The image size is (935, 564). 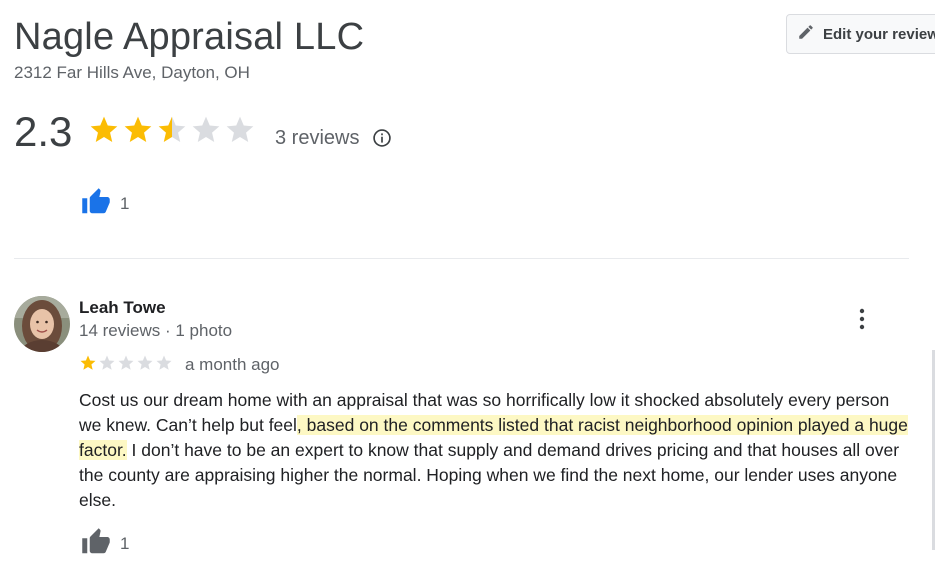 What do you see at coordinates (43, 131) in the screenshot?
I see `average-rating: 2.3` at bounding box center [43, 131].